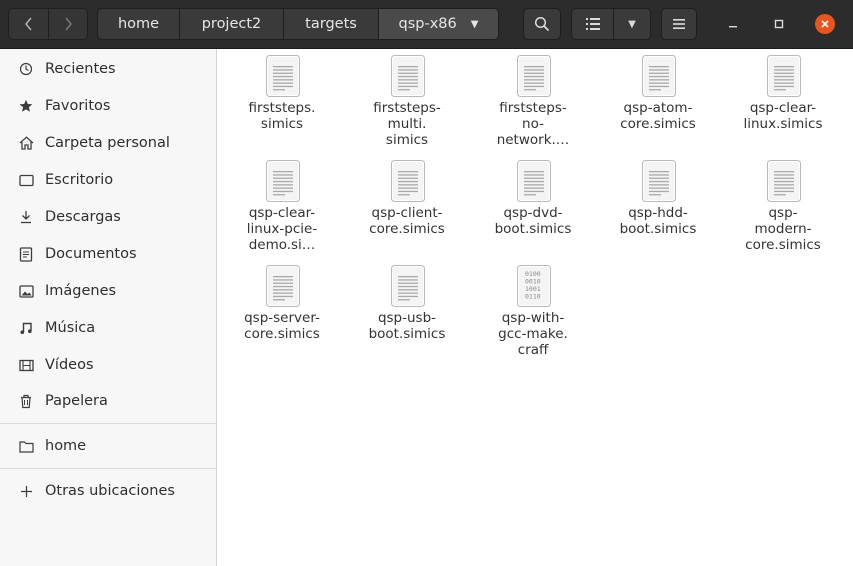 The width and height of the screenshot is (853, 566). What do you see at coordinates (79, 180) in the screenshot?
I see `sidebar-item-label: Escritorio` at bounding box center [79, 180].